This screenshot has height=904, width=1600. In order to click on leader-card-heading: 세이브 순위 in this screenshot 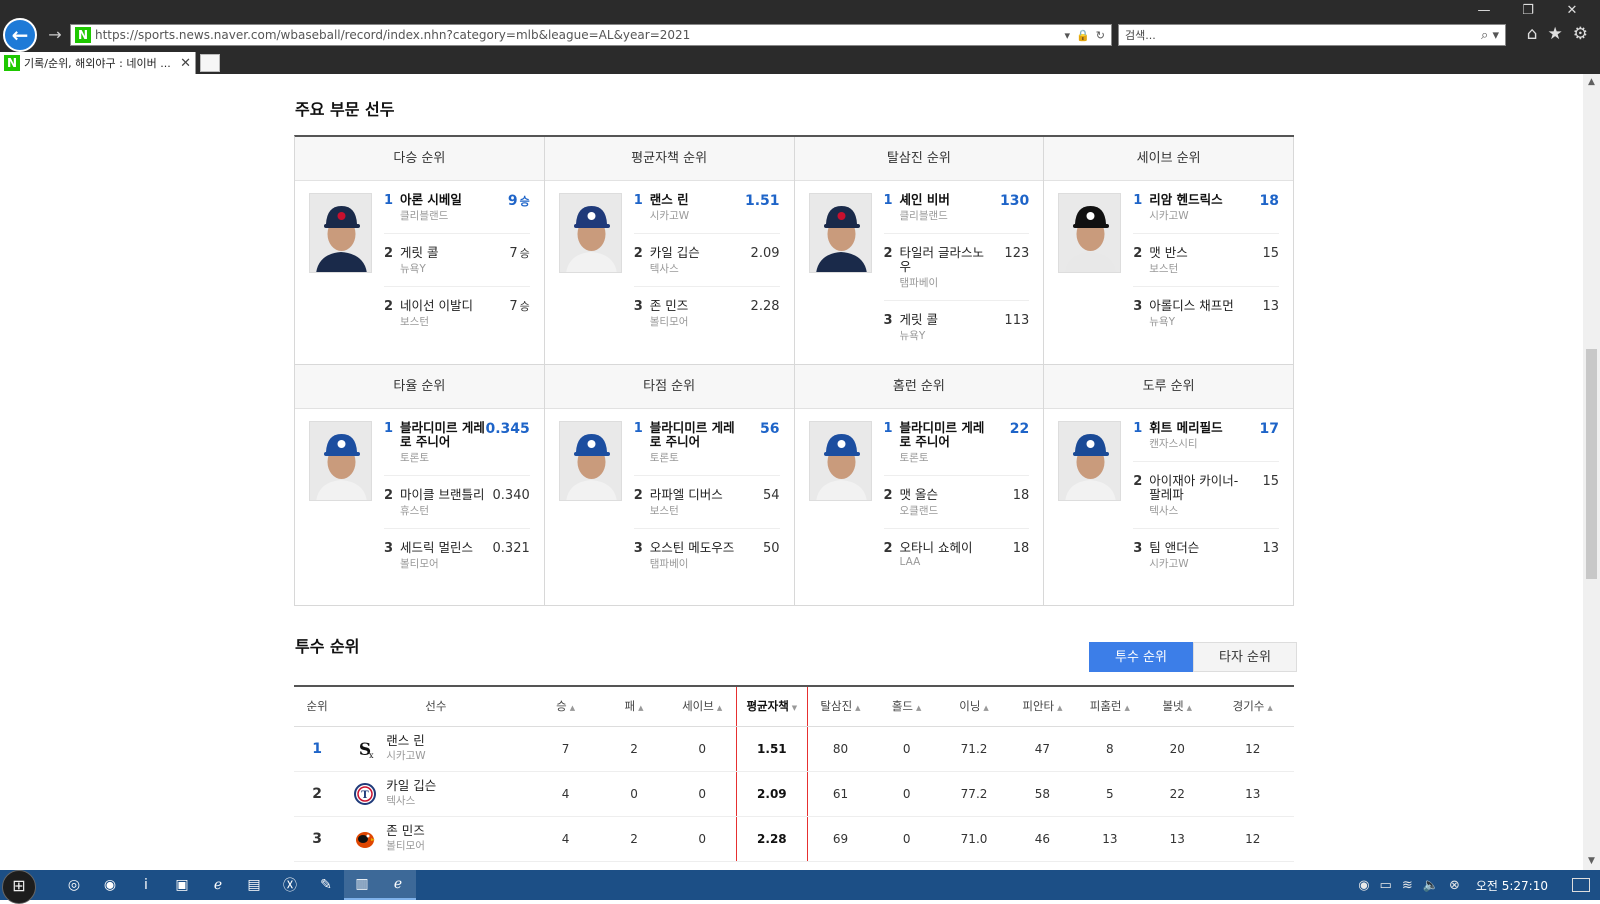, I will do `click(1168, 159)`.